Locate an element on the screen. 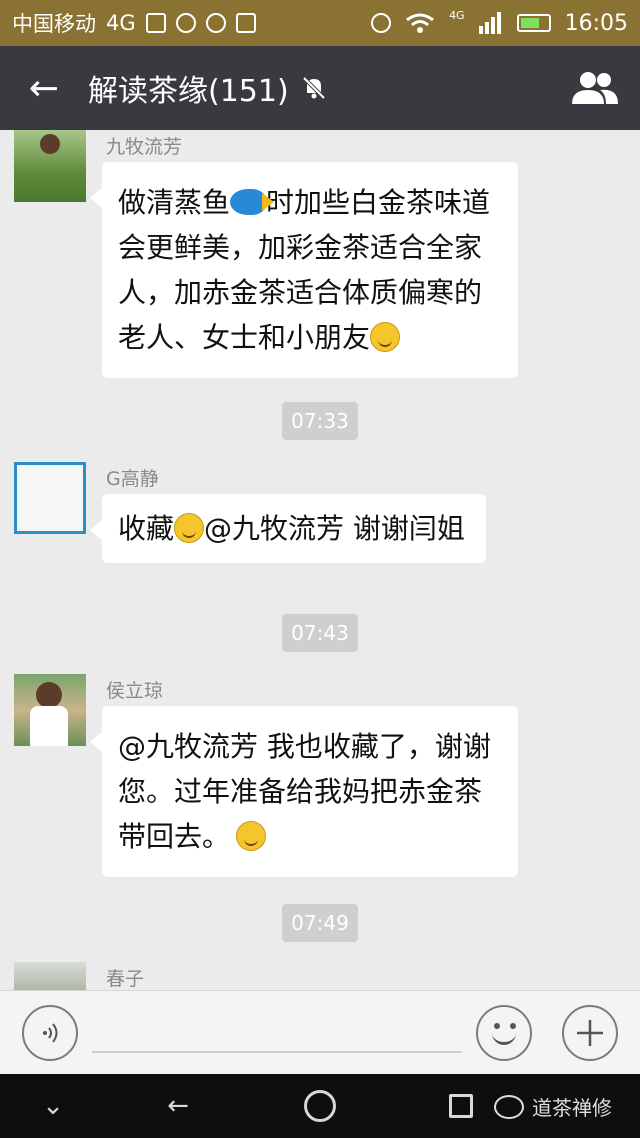 This screenshot has width=640, height=1138. group-info-button is located at coordinates (595, 88).